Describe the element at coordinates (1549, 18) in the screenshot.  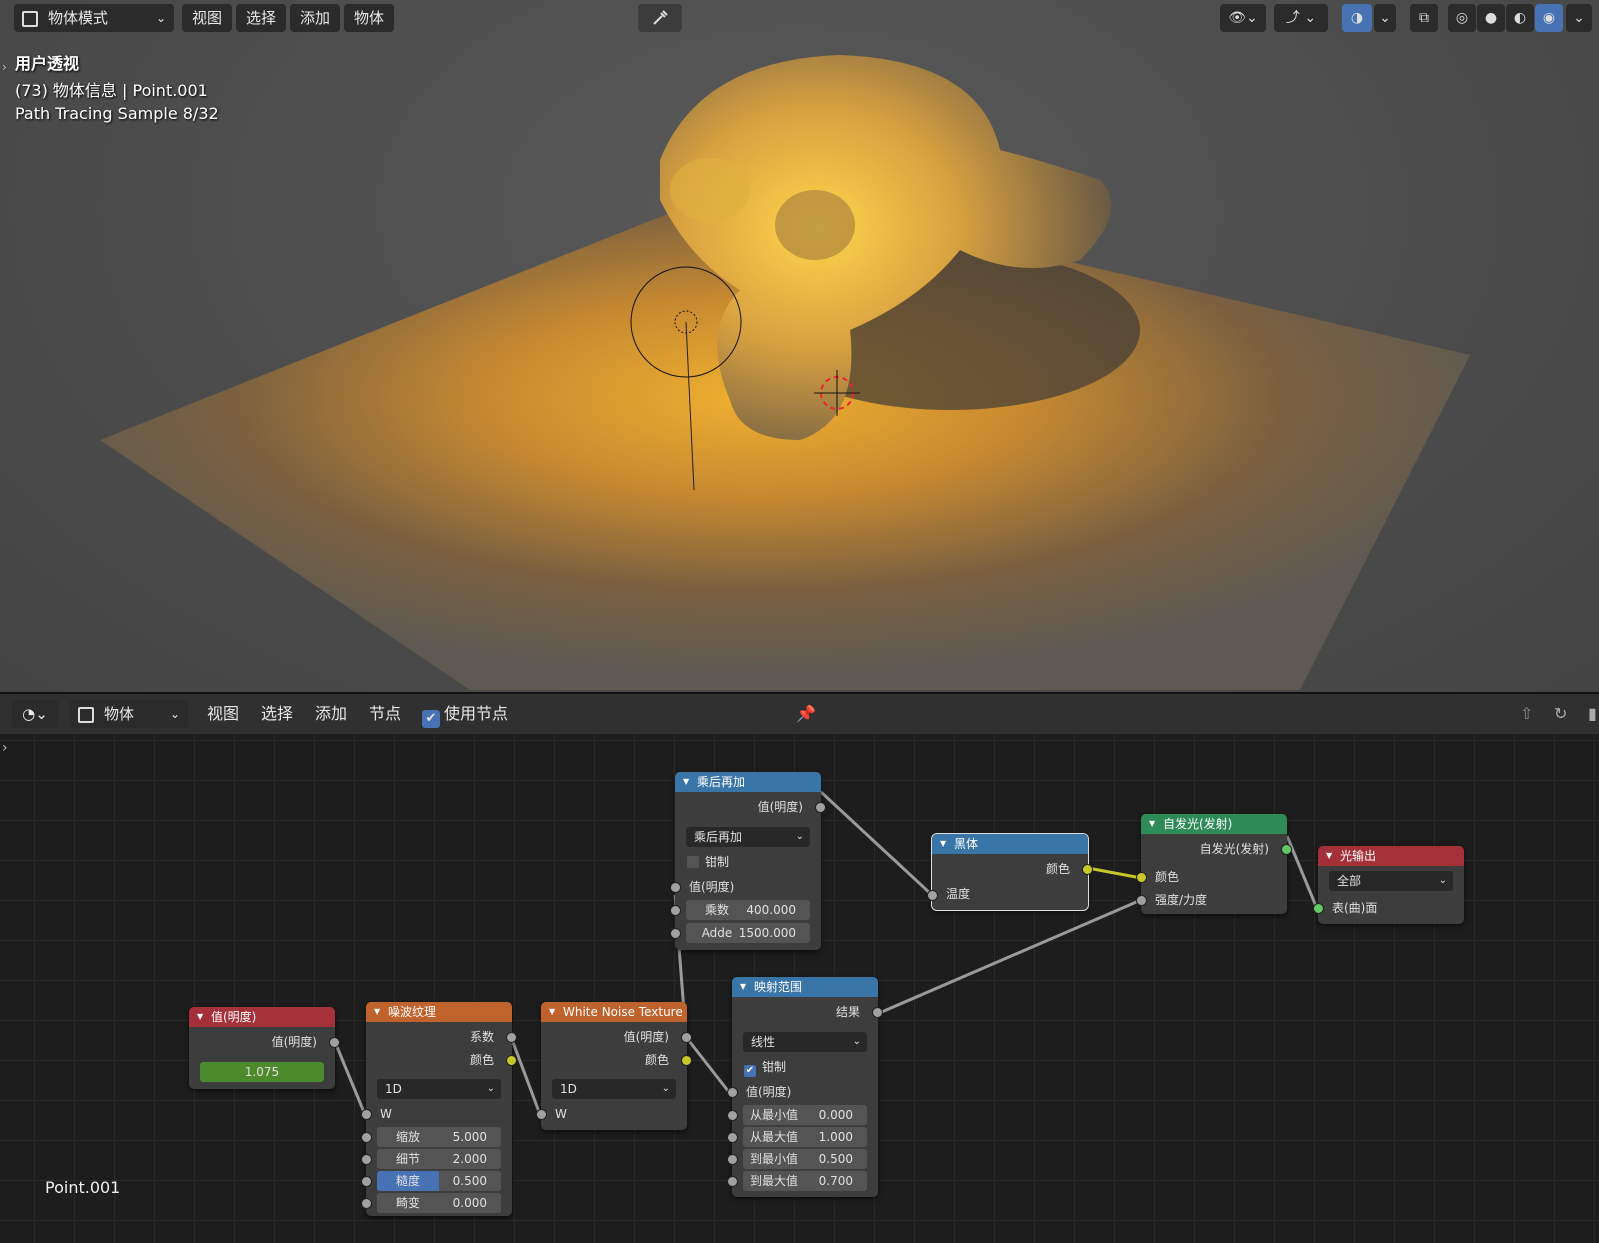
I see `rendered-shading-icon: ◉` at that location.